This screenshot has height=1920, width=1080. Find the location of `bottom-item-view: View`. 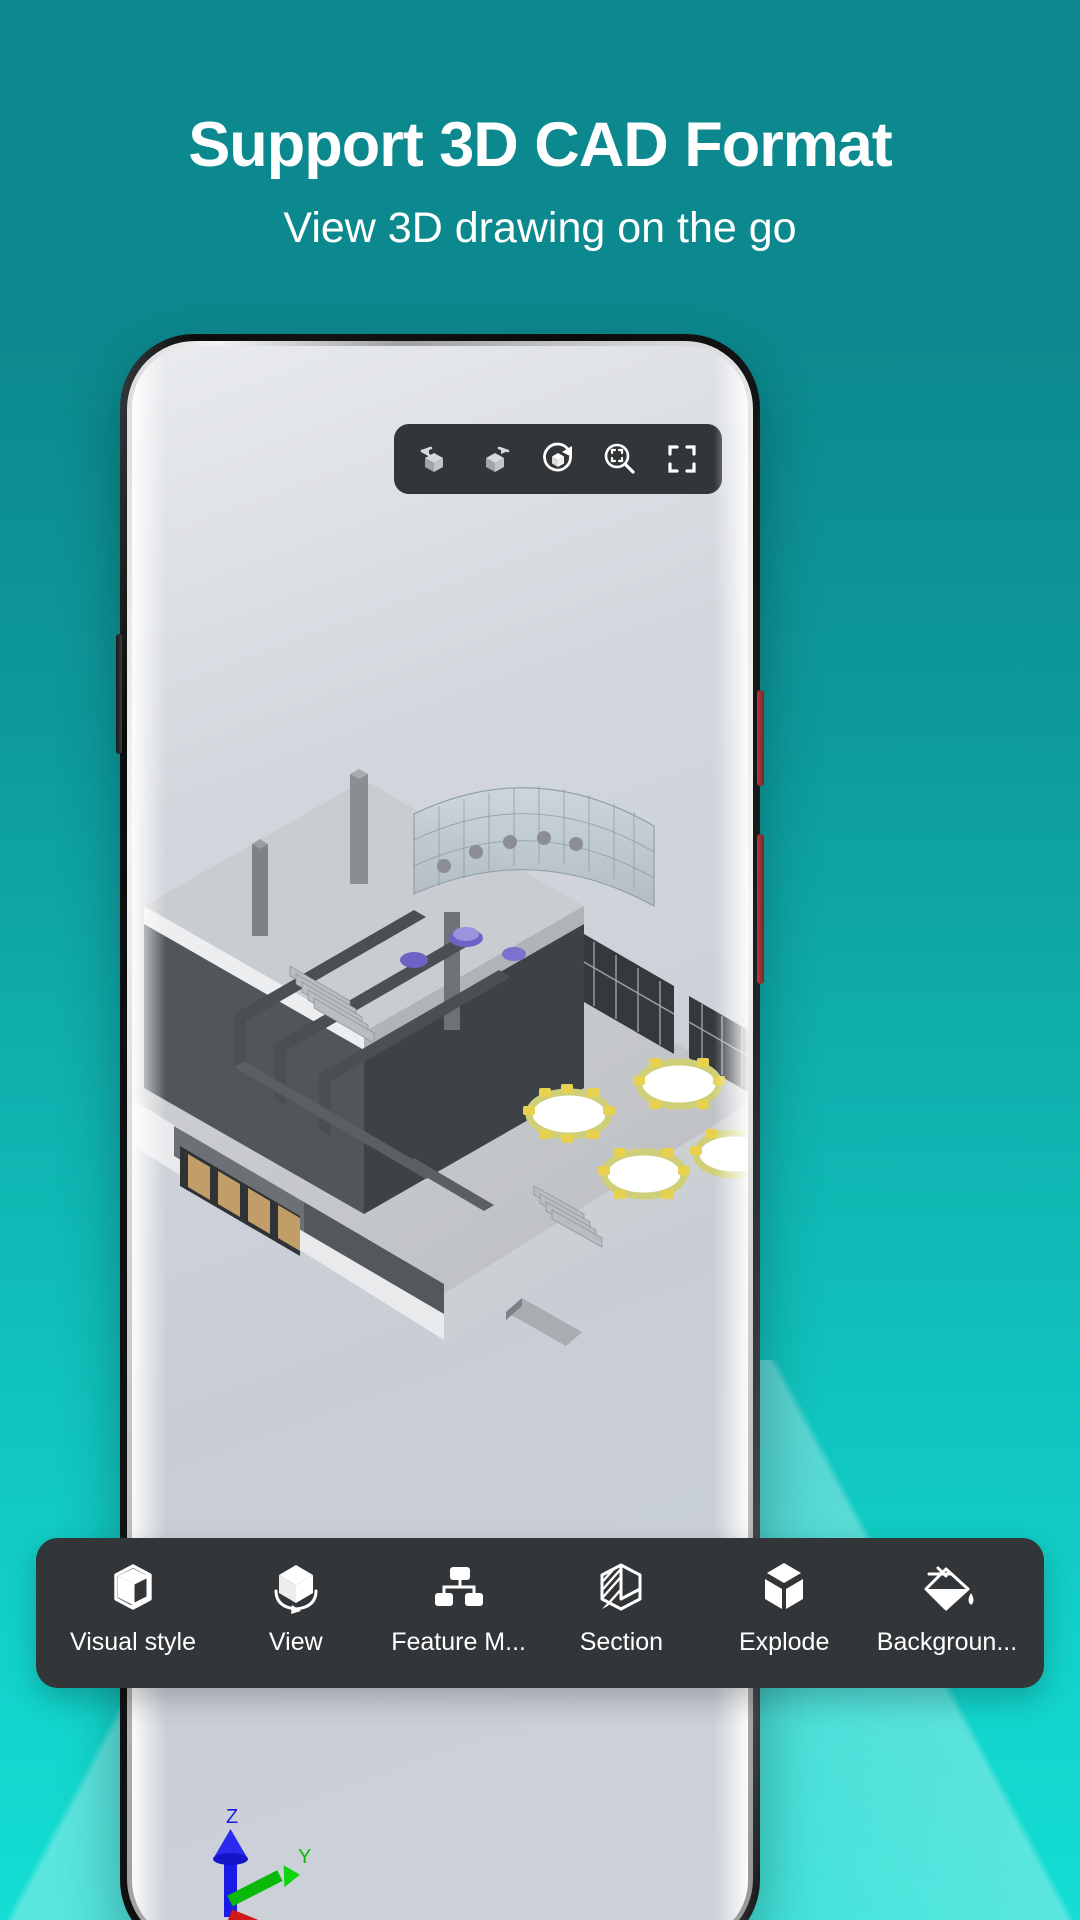

bottom-item-view: View is located at coordinates (296, 1613).